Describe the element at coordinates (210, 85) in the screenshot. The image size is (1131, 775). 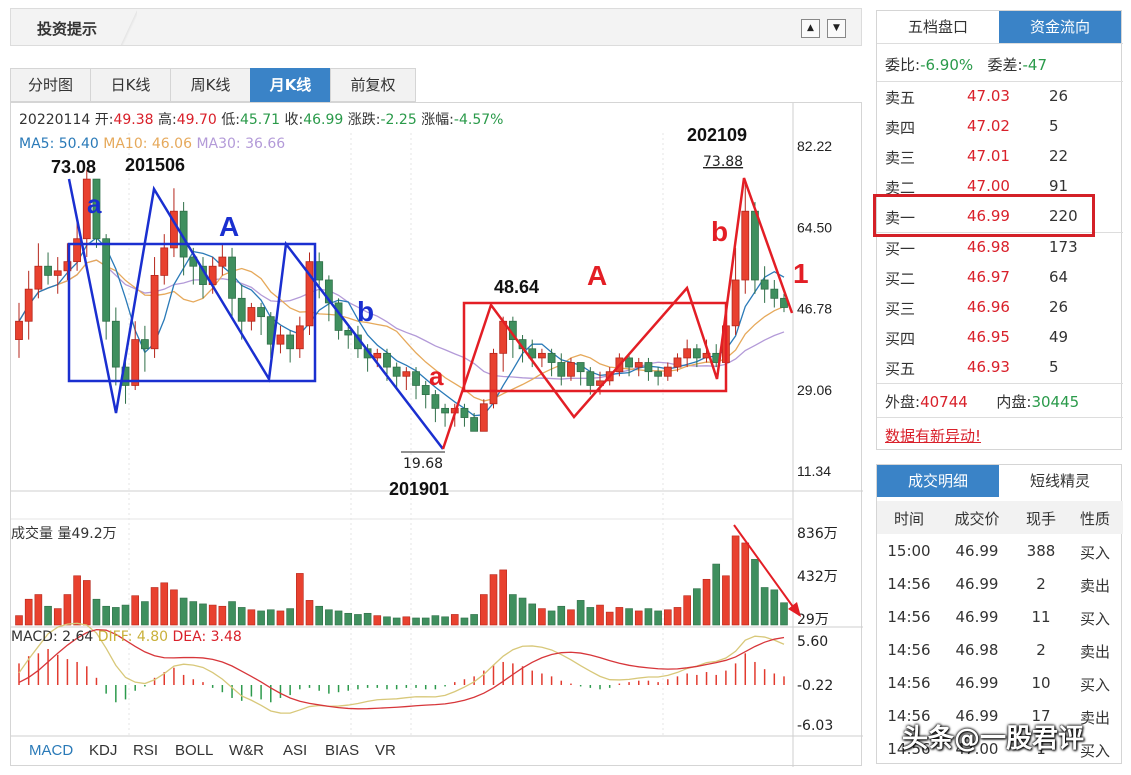
I see `tab-period-2: 周K线` at that location.